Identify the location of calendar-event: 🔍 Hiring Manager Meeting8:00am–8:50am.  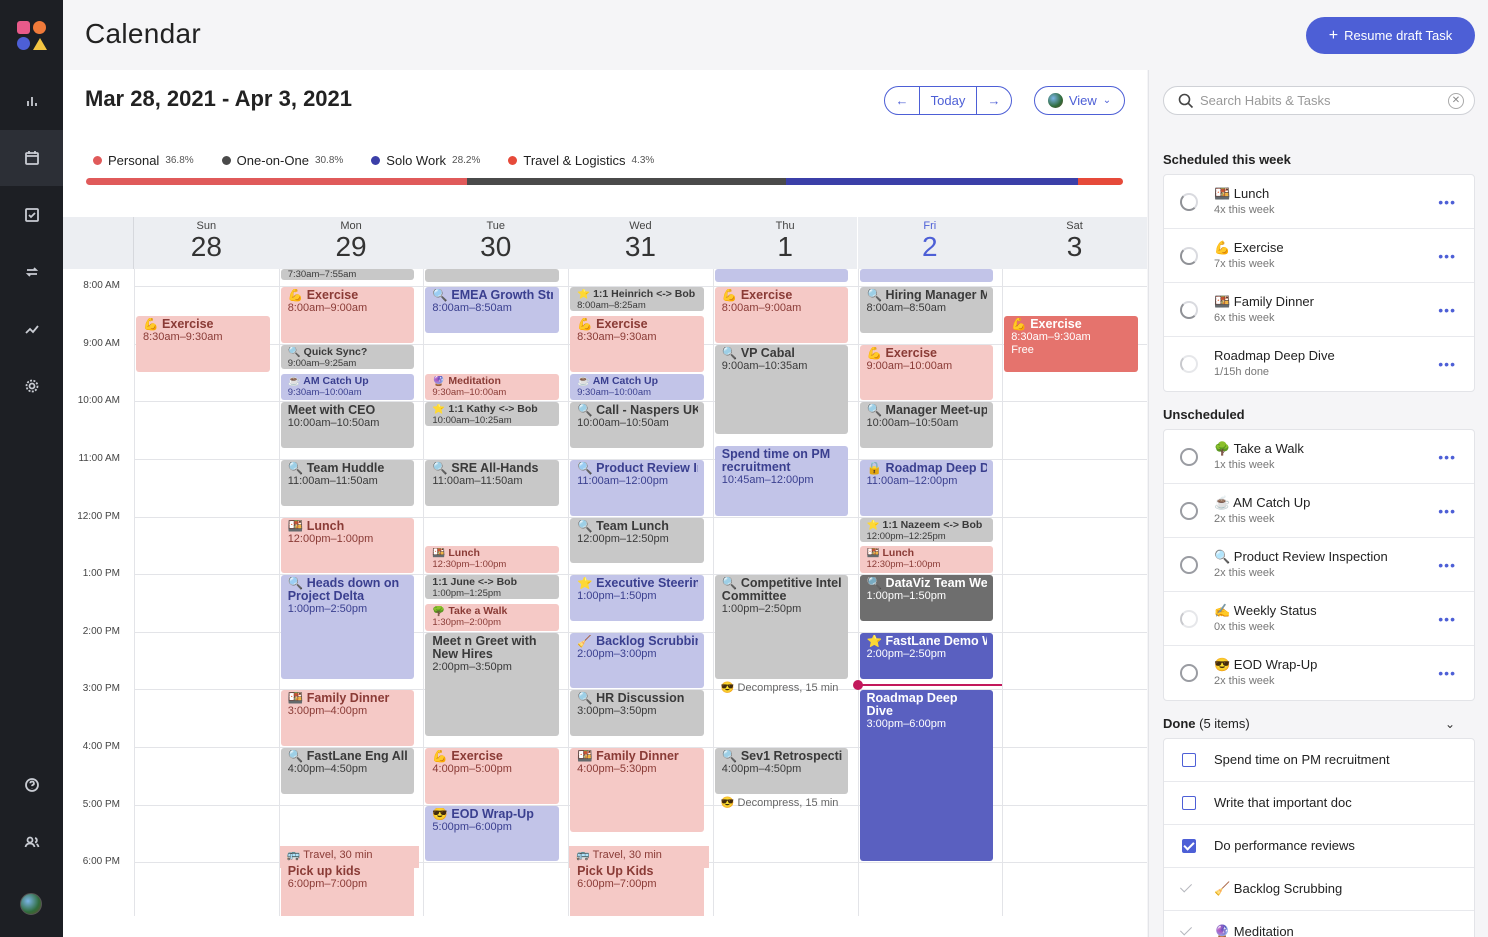
(926, 310).